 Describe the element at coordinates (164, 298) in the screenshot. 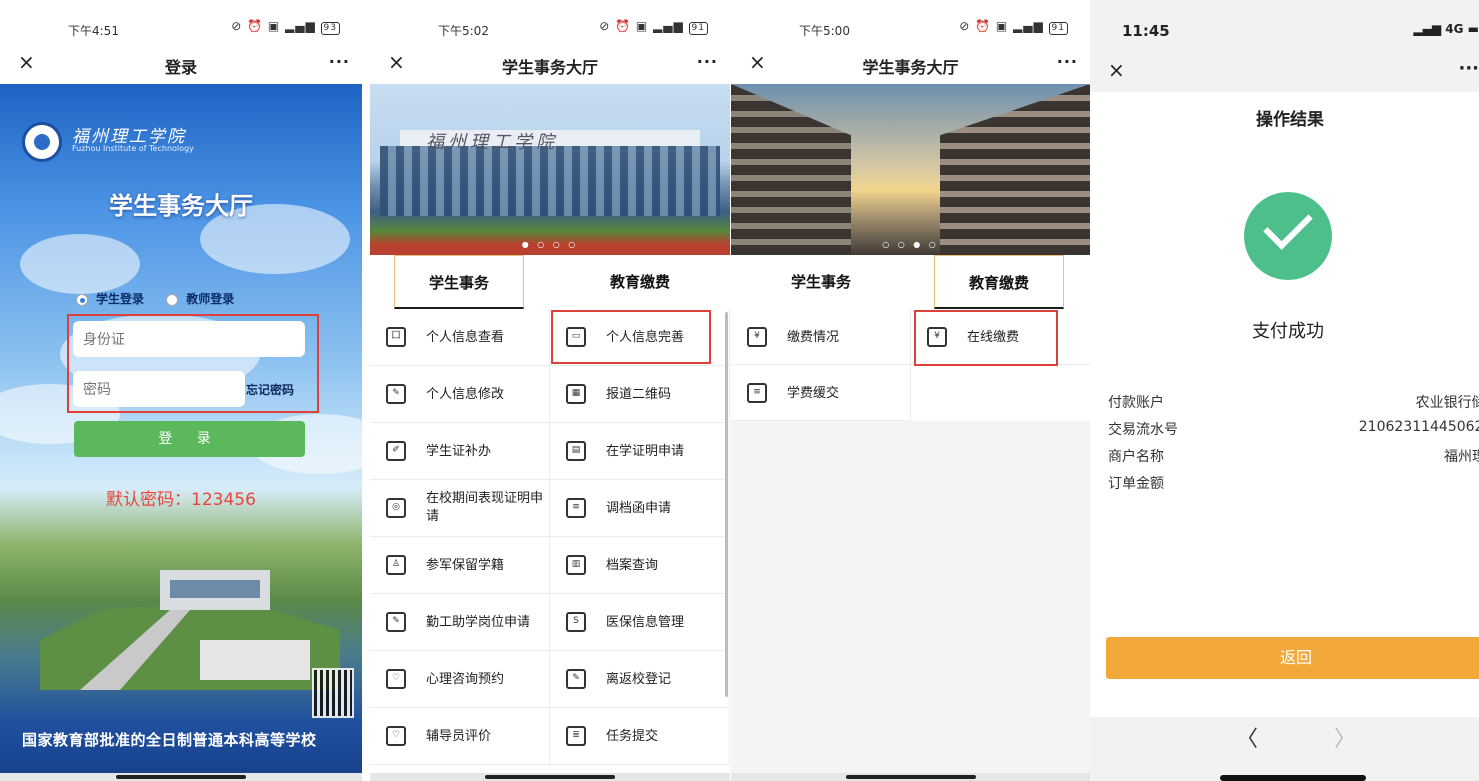

I see `login-type-radios: 学生登录 教师登录` at that location.